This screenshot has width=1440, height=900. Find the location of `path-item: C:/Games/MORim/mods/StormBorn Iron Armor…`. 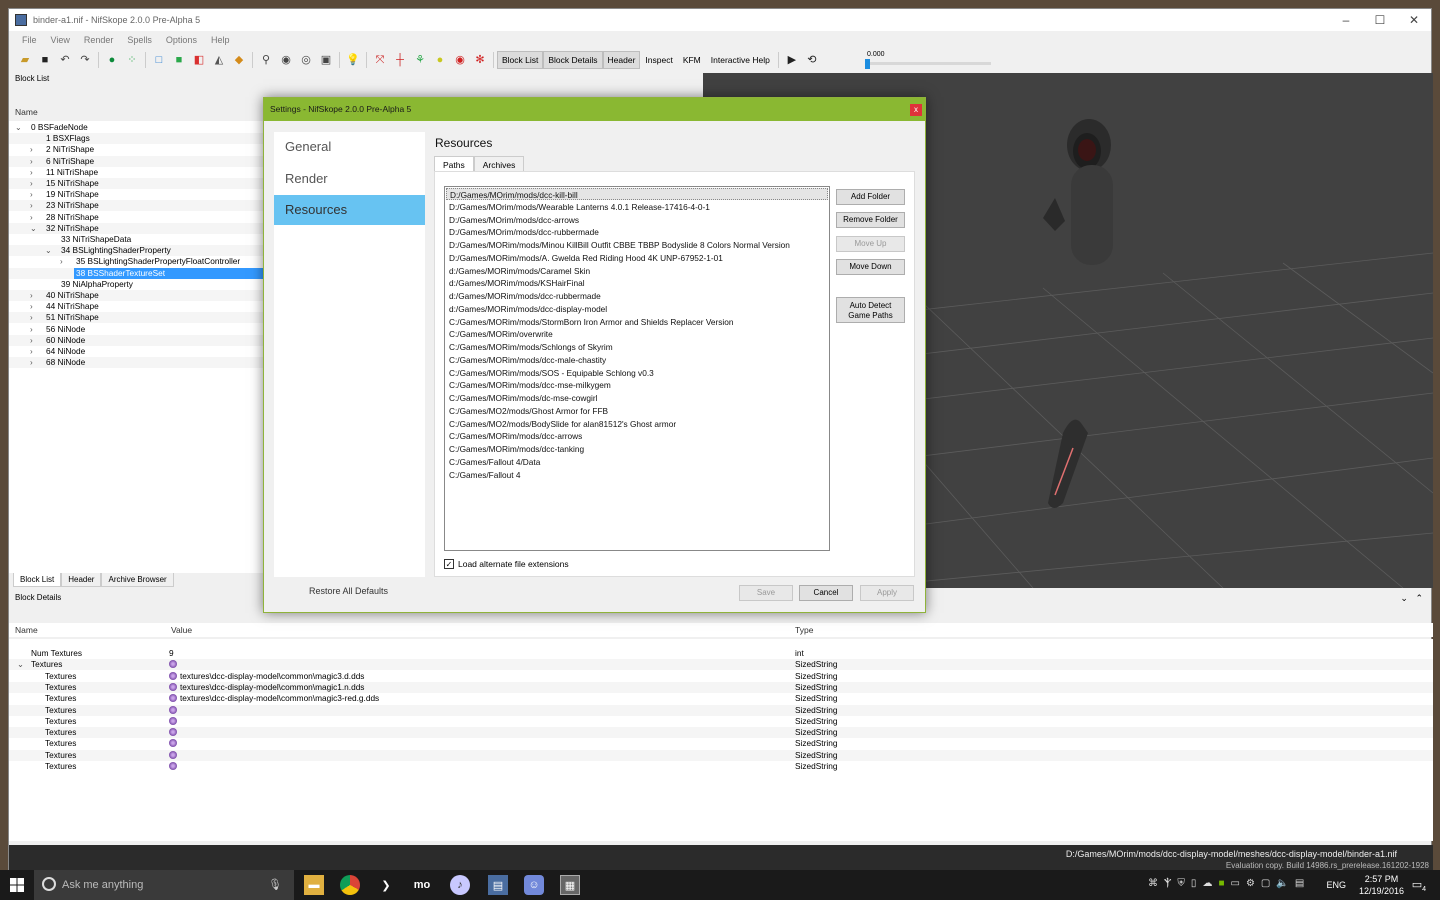

path-item: C:/Games/MORim/mods/StormBorn Iron Armor… is located at coordinates (637, 322).